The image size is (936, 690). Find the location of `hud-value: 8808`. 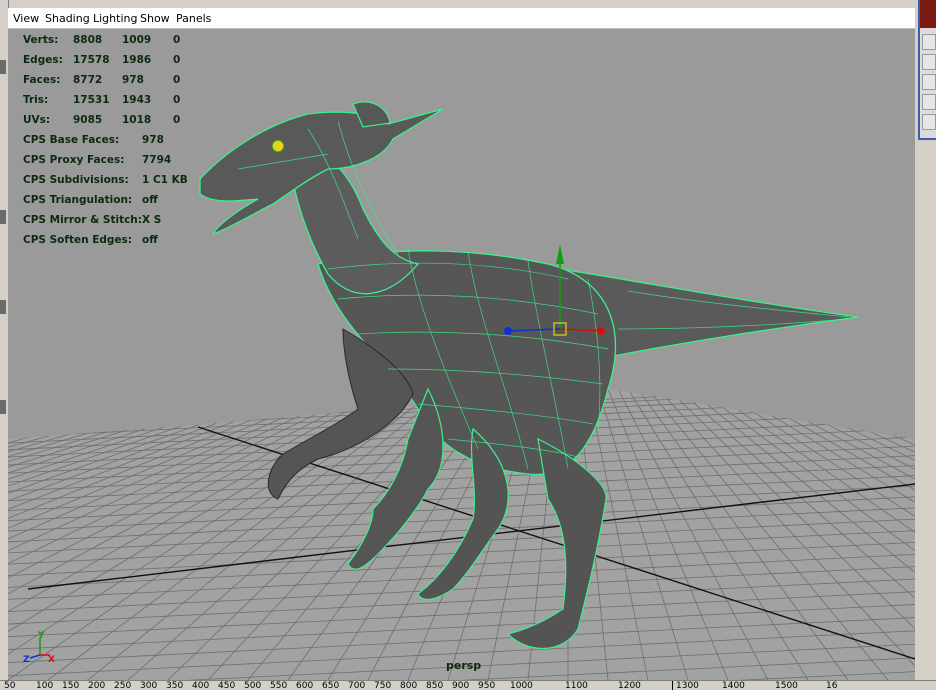

hud-value: 8808 is located at coordinates (88, 40).